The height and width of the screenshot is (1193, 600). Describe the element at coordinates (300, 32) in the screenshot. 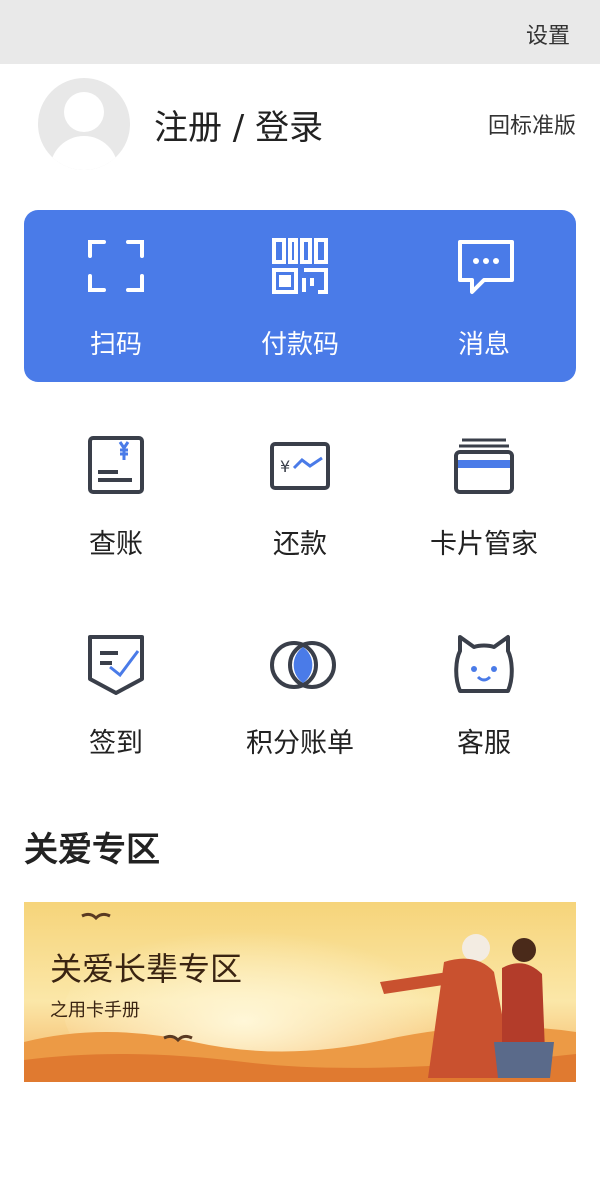

I see `top-bar: 设置` at that location.